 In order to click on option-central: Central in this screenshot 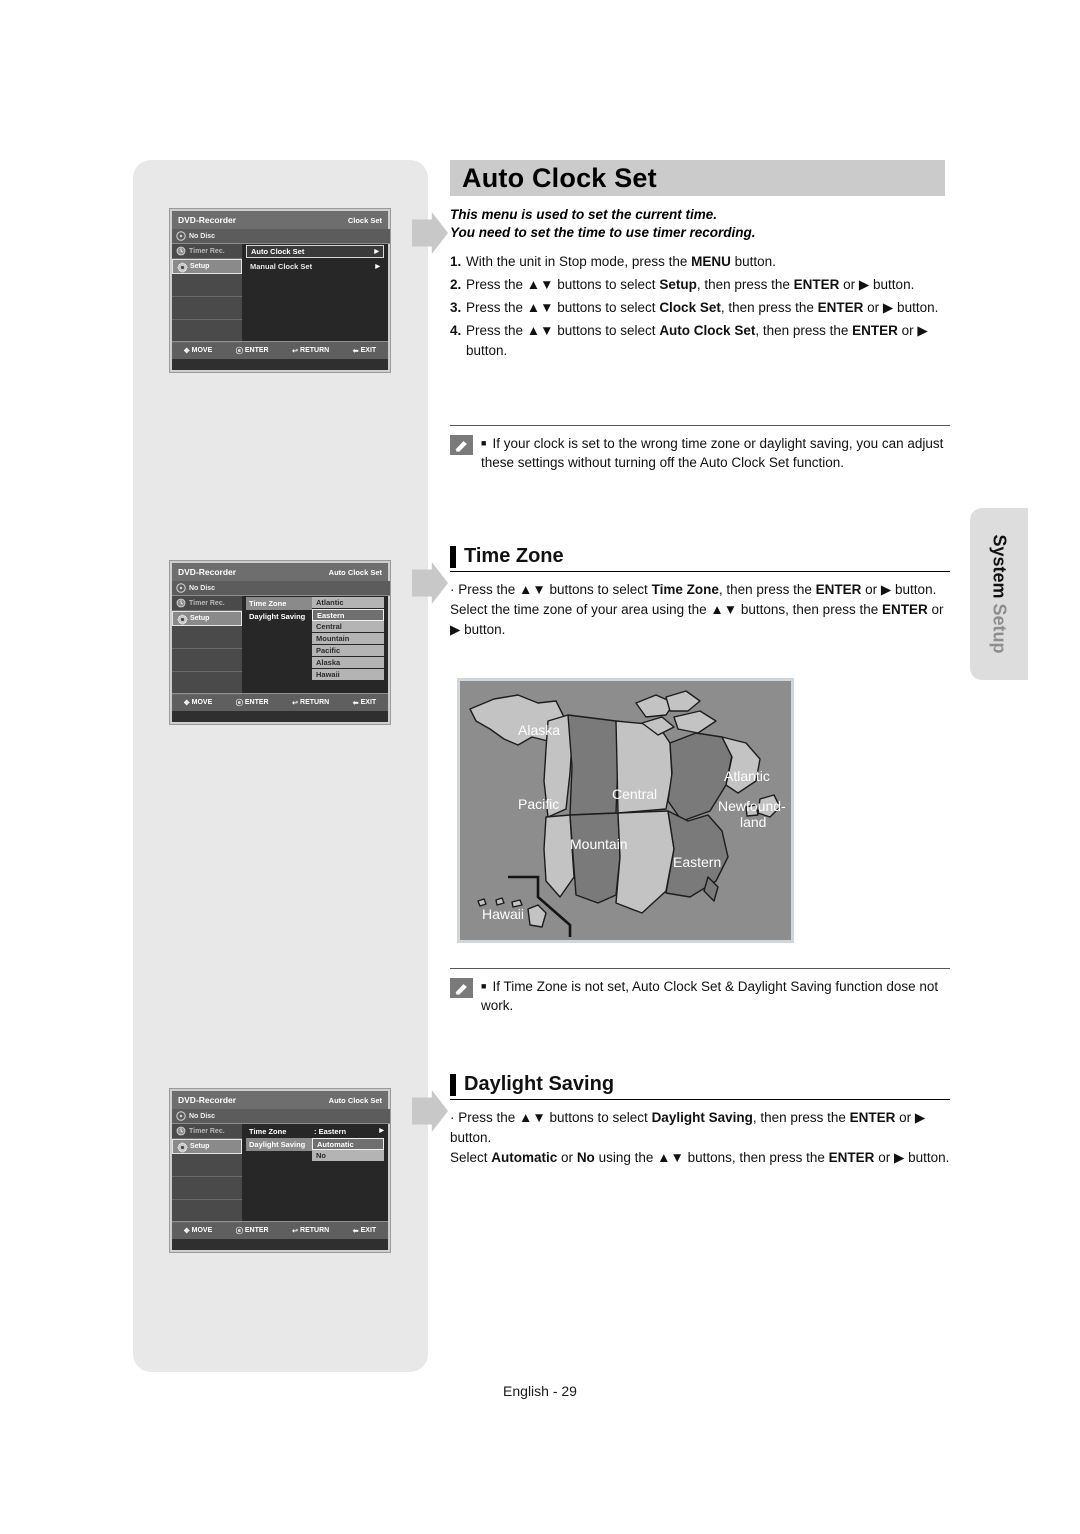, I will do `click(348, 627)`.